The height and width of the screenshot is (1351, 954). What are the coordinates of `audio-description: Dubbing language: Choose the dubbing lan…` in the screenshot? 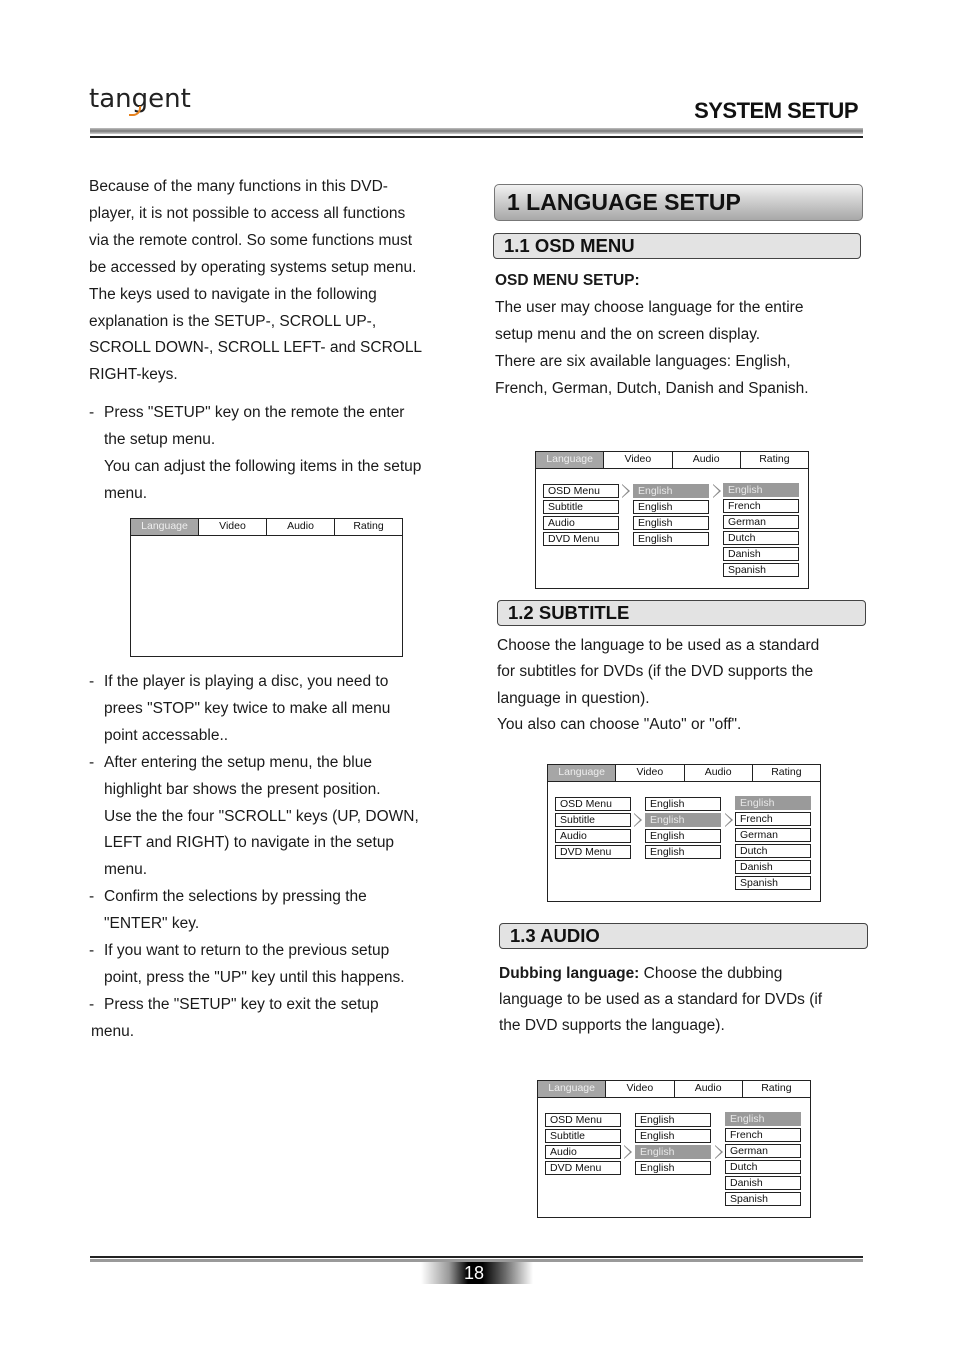 It's located at (661, 999).